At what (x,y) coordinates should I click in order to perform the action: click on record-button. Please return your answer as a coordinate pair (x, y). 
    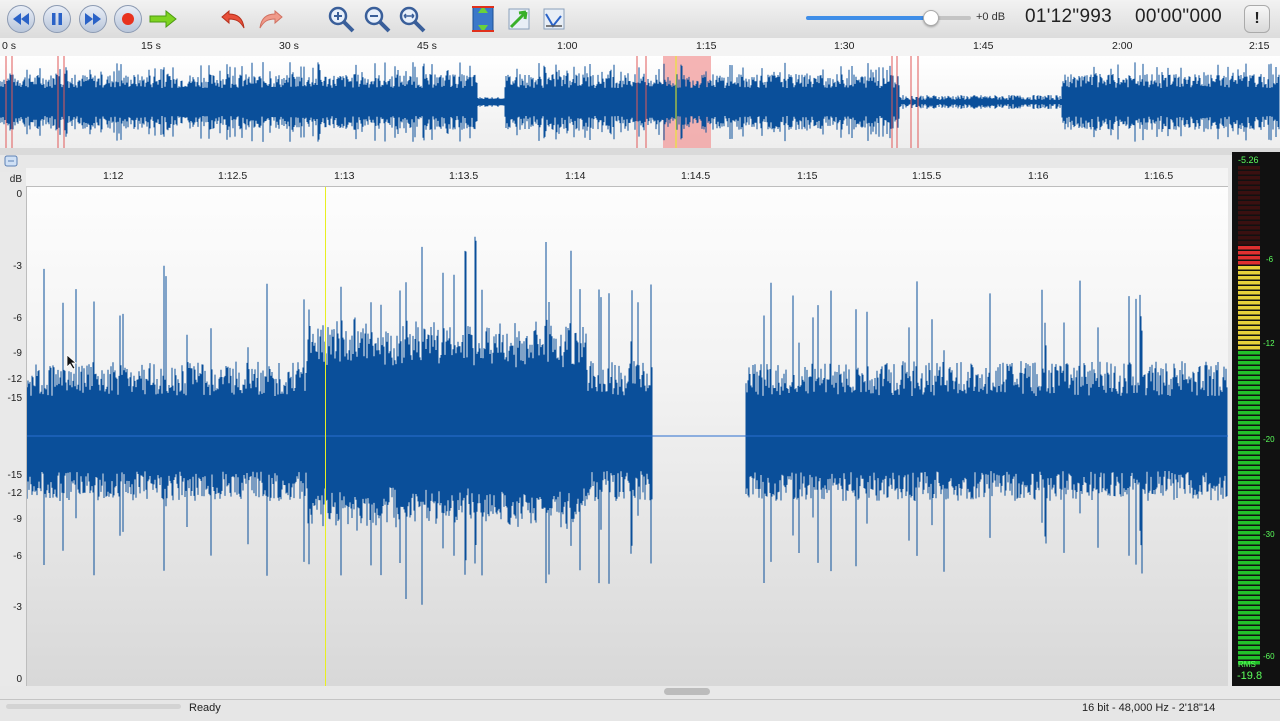
    Looking at the image, I should click on (128, 19).